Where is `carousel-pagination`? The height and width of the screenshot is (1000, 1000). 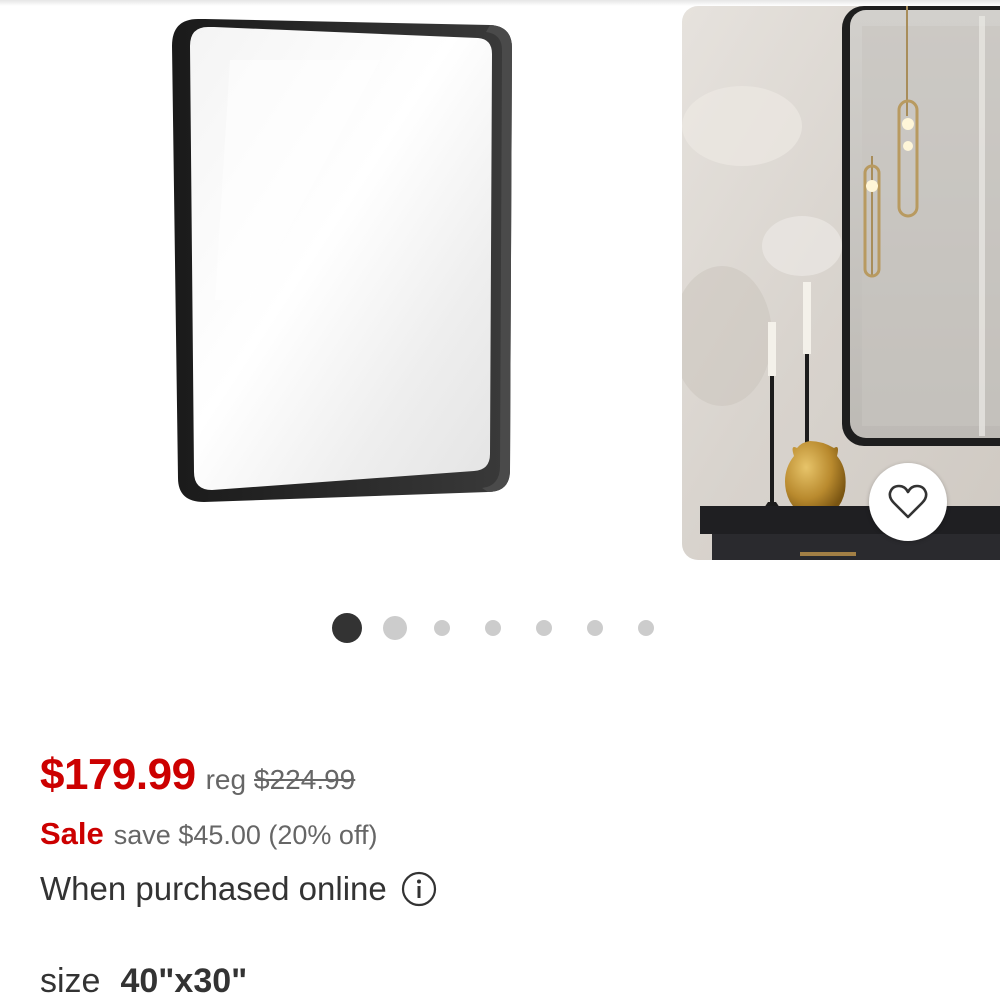
carousel-pagination is located at coordinates (493, 628).